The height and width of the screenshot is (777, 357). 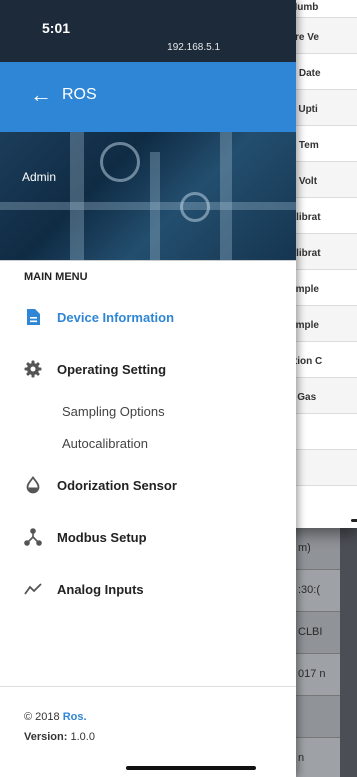 What do you see at coordinates (160, 737) in the screenshot?
I see `version: Version: 1.0.0` at bounding box center [160, 737].